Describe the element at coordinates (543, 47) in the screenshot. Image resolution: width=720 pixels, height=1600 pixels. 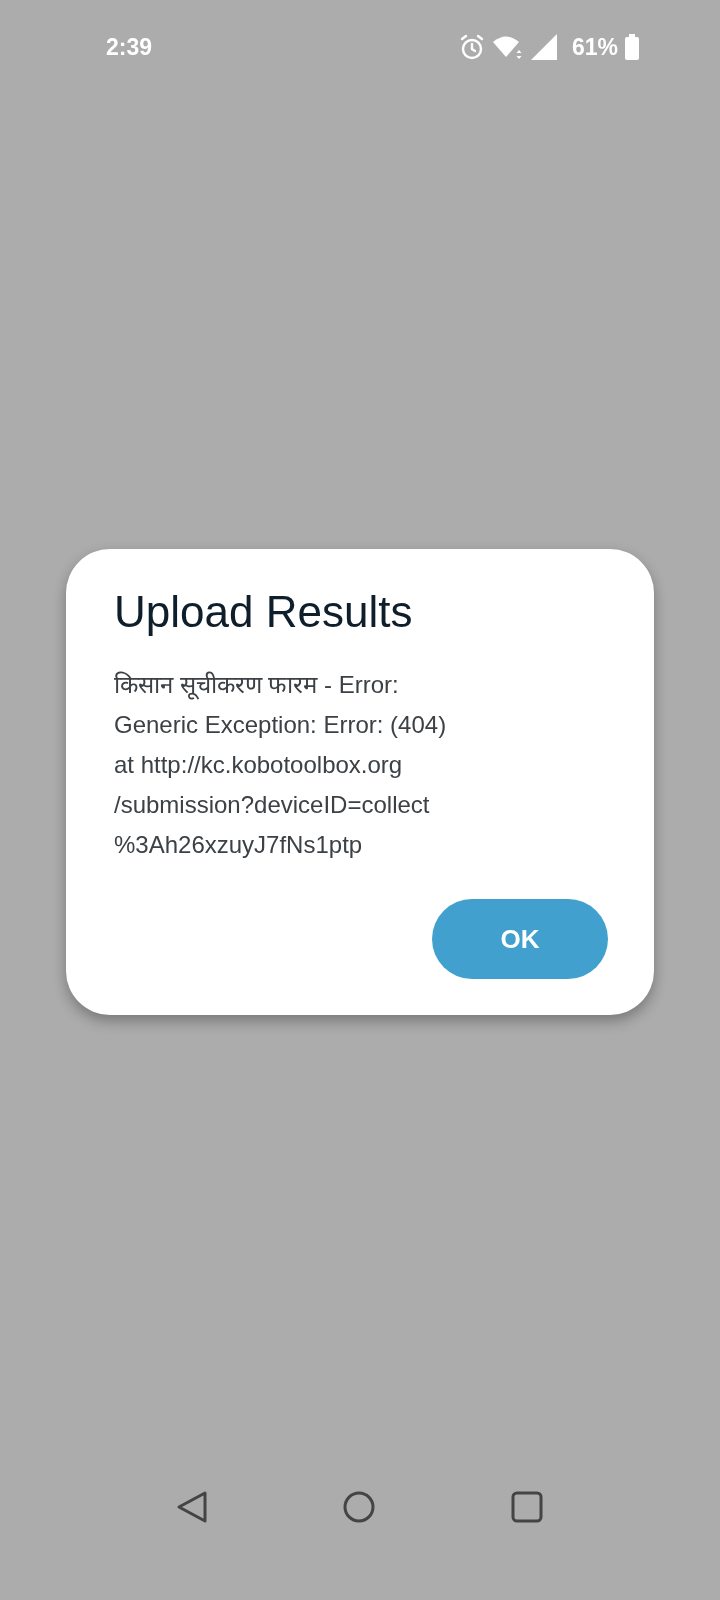
I see `signal-icon` at that location.